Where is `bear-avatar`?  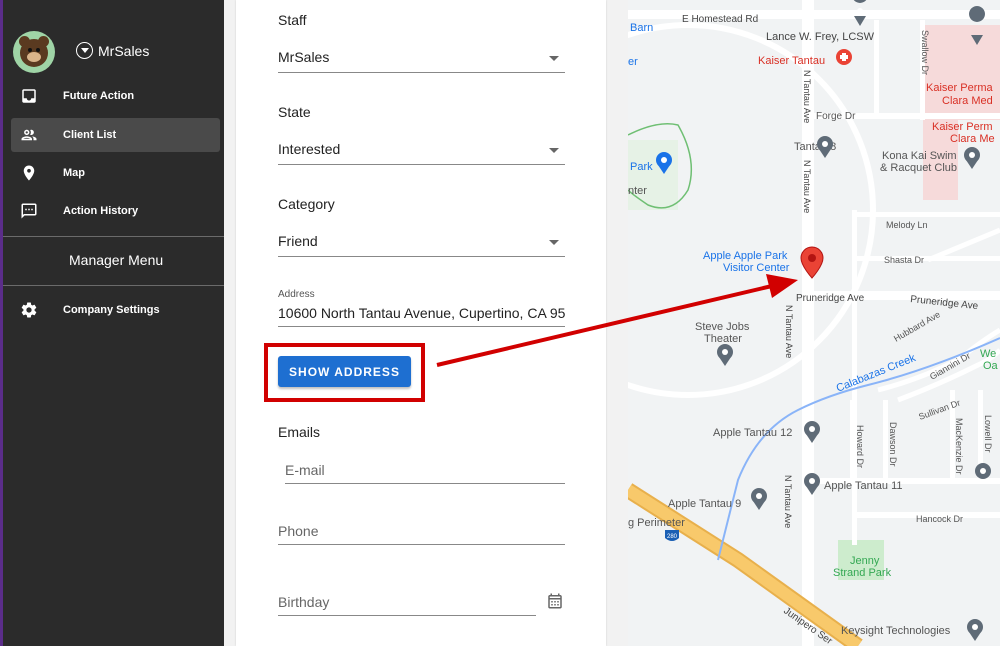
bear-avatar is located at coordinates (34, 52).